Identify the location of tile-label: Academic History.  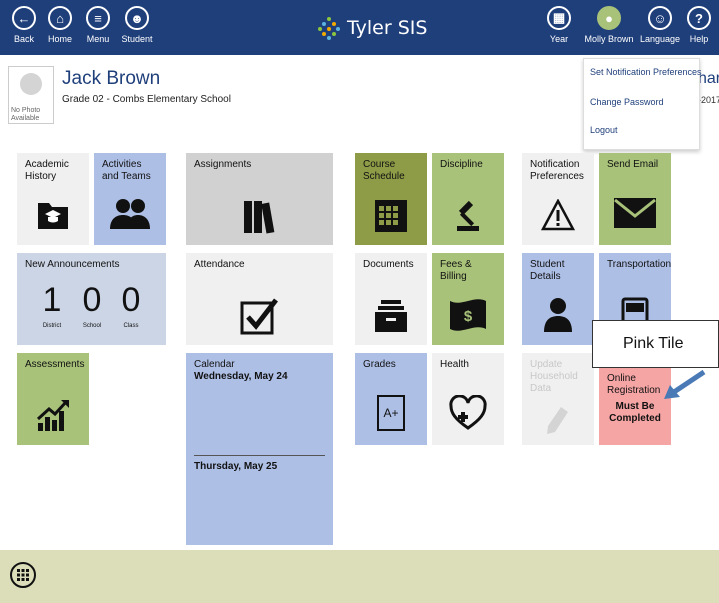
(47, 170).